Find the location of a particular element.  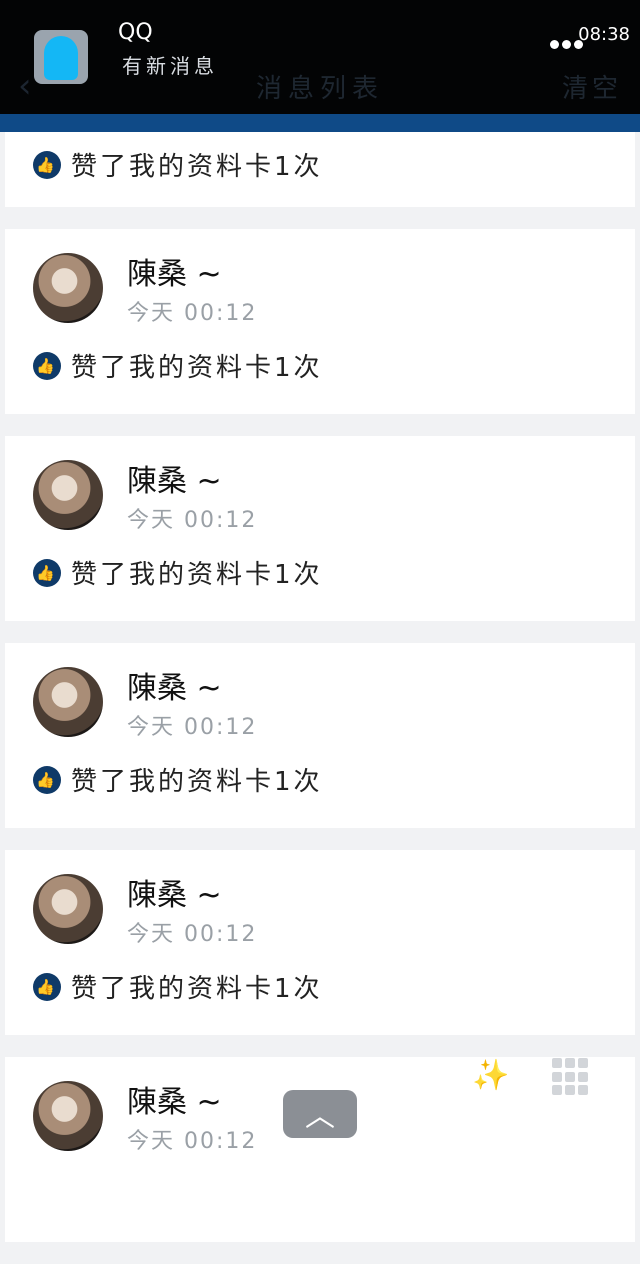

accent-bar is located at coordinates (320, 123).